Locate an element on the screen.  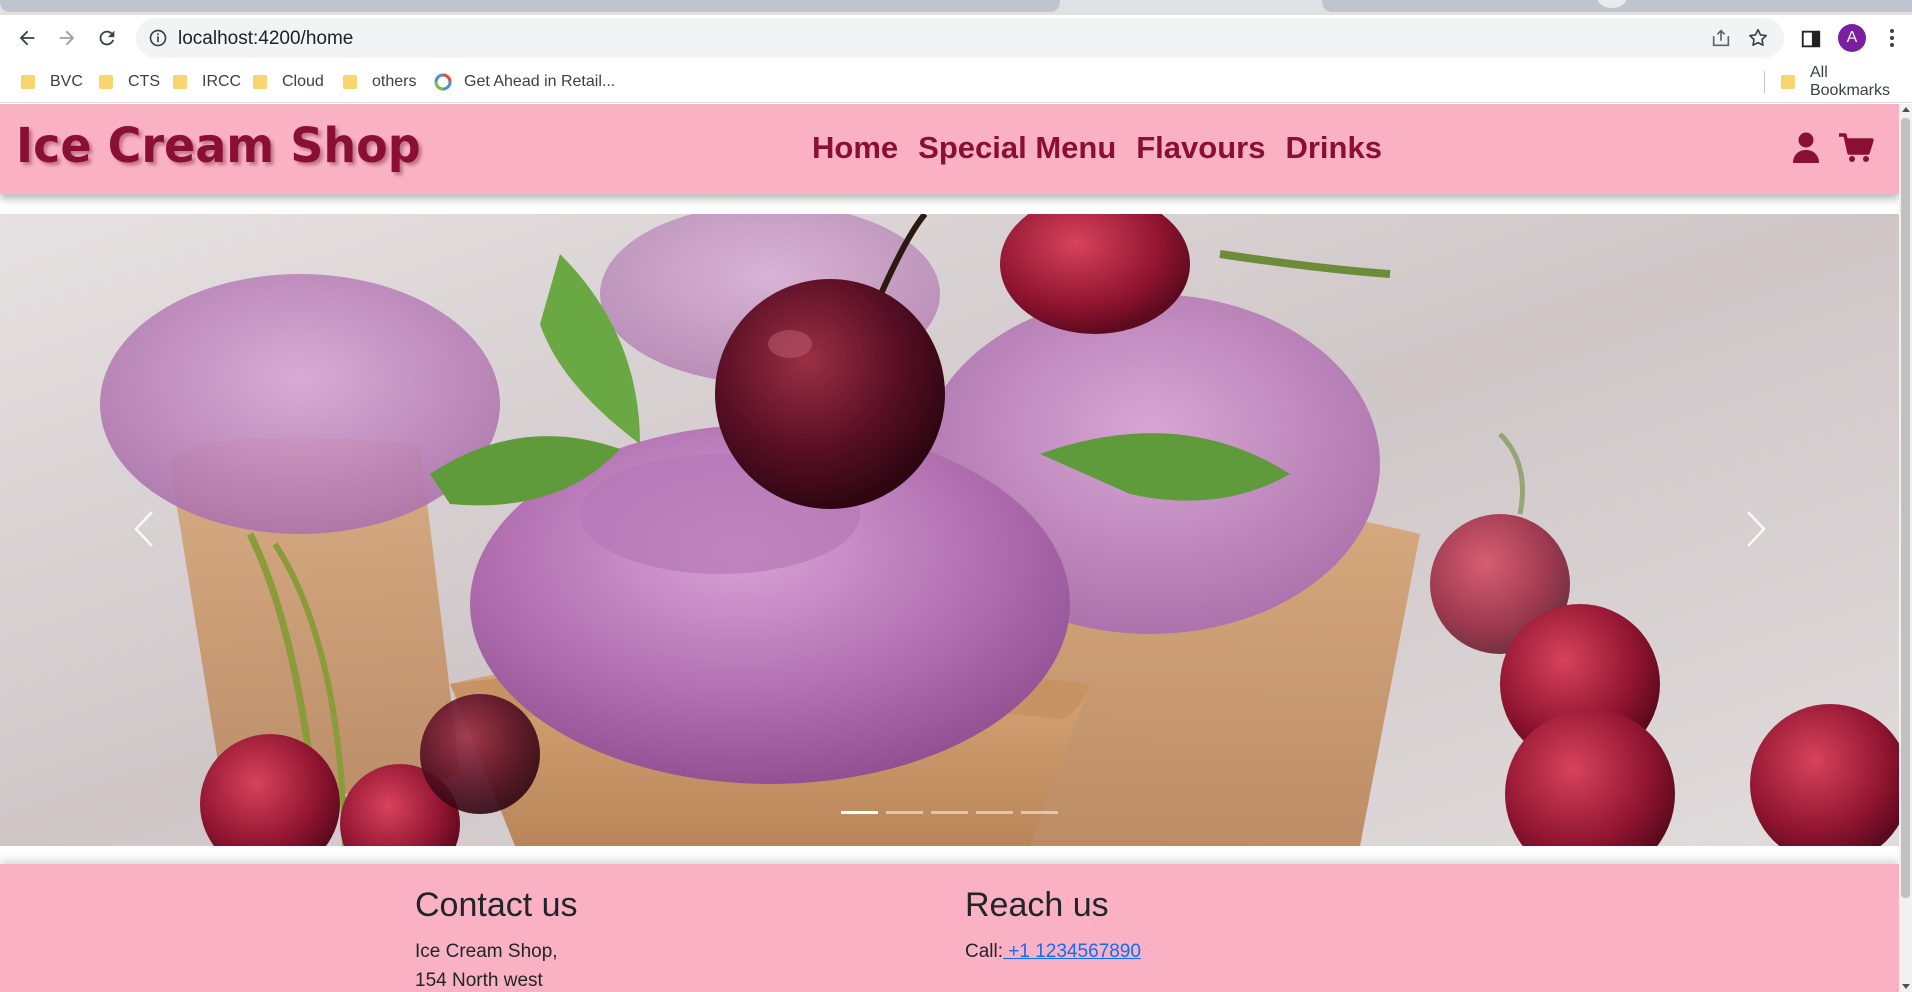
bookmark-cts: CTS is located at coordinates (129, 82).